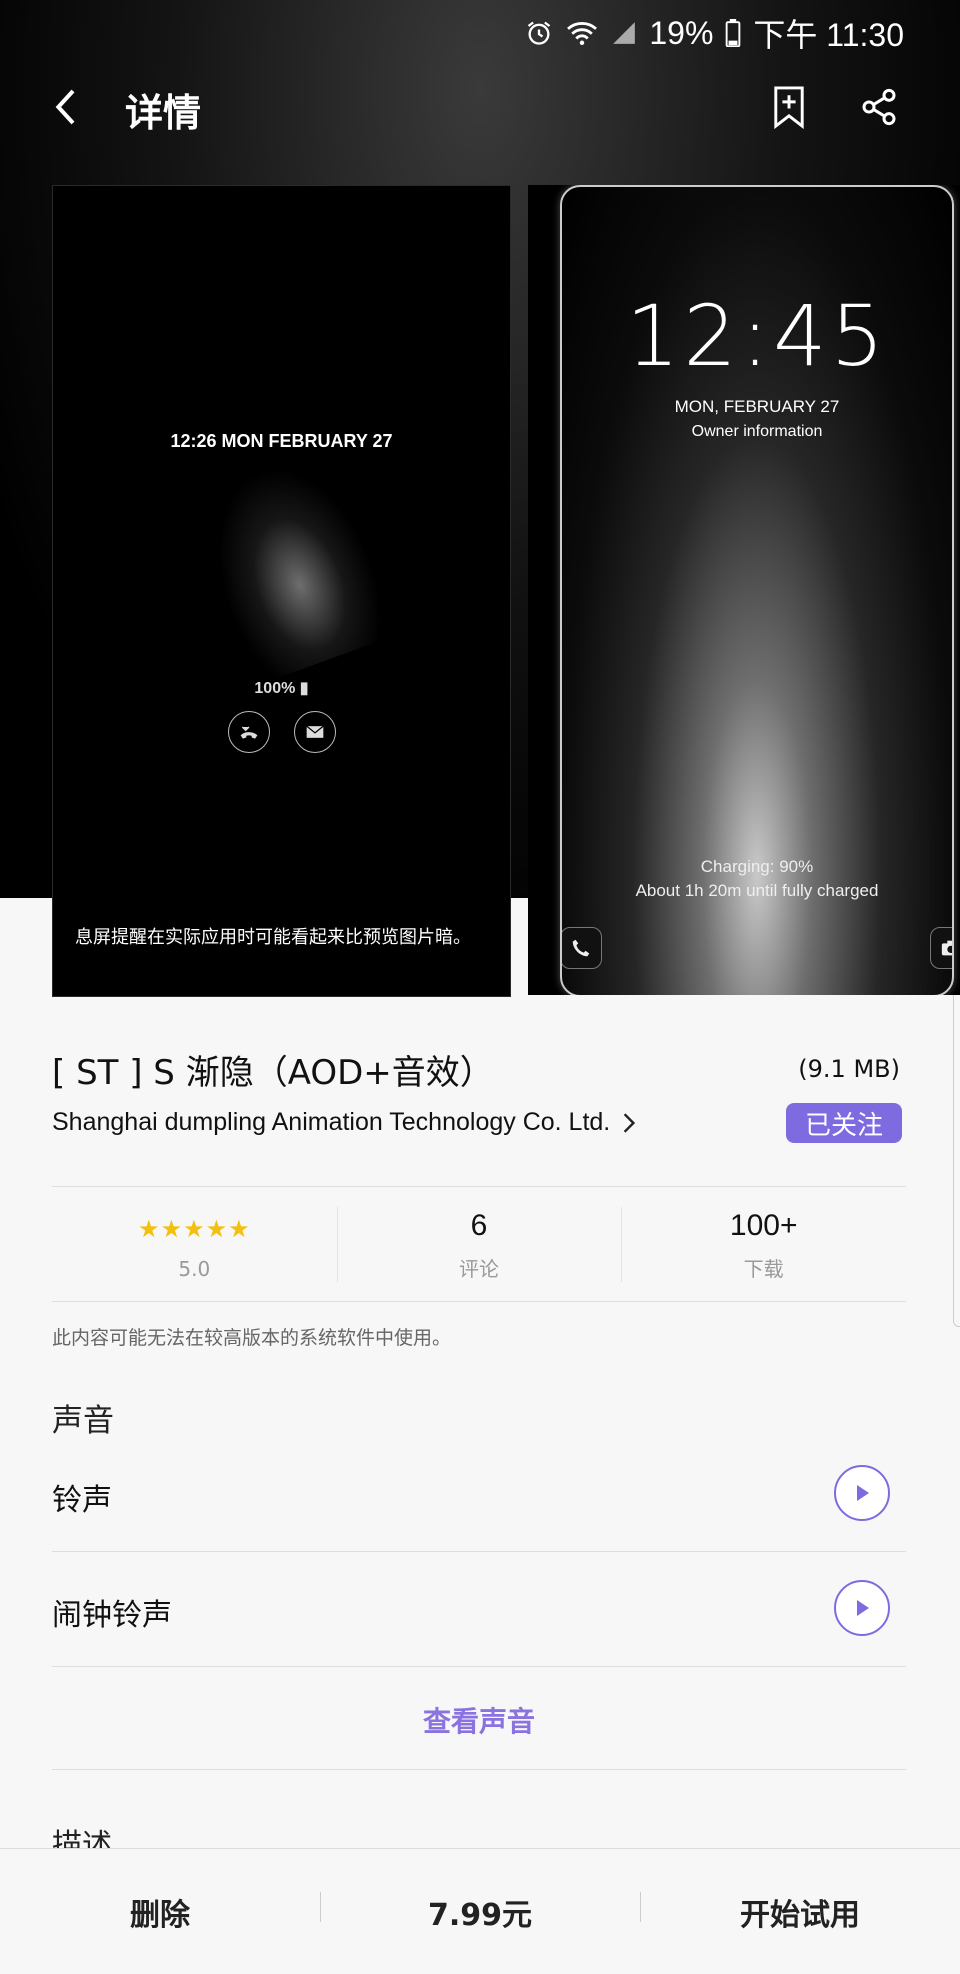 The width and height of the screenshot is (960, 1974). What do you see at coordinates (194, 1269) in the screenshot?
I see `rating-value: 5.0` at bounding box center [194, 1269].